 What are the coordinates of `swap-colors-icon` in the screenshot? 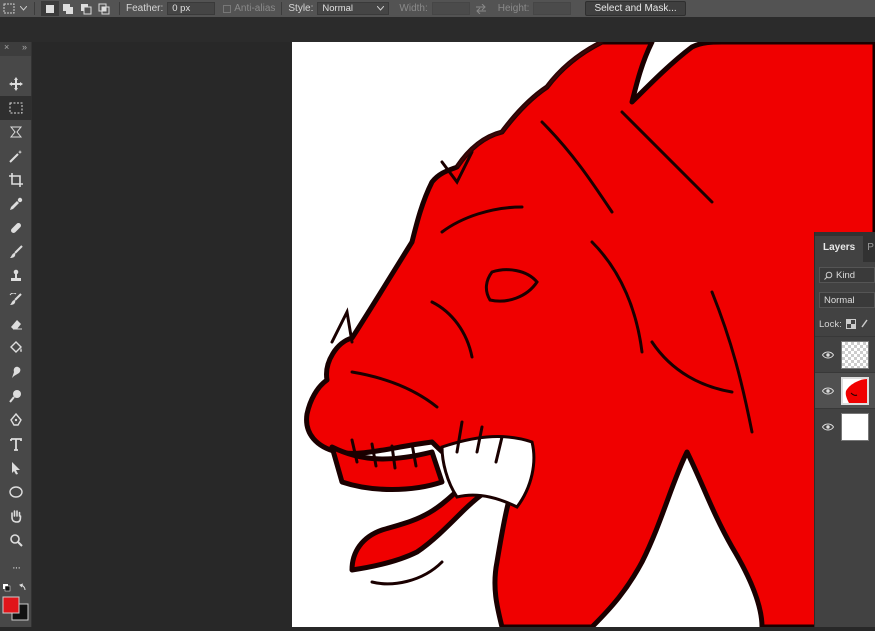 It's located at (22, 587).